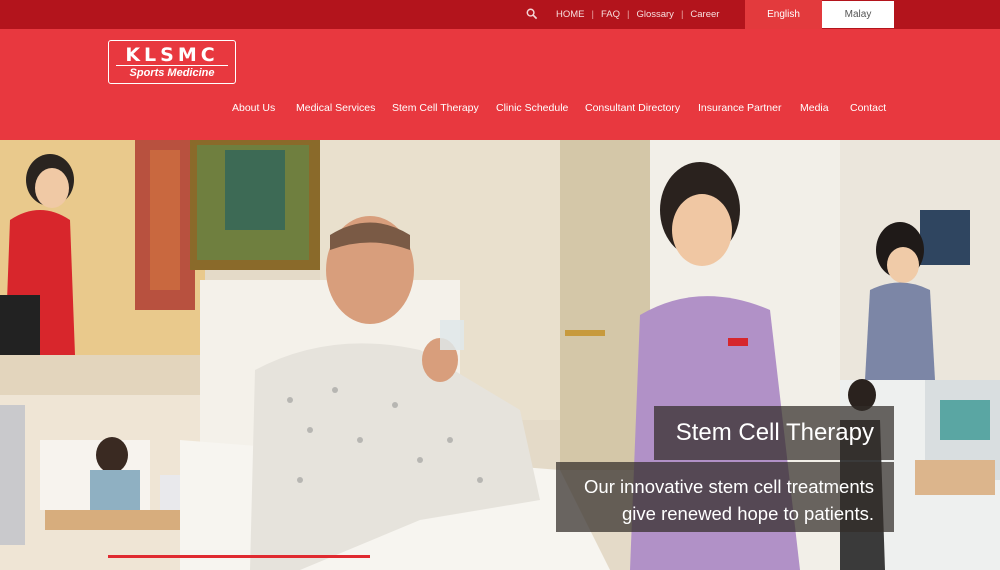 This screenshot has height=570, width=1000. What do you see at coordinates (814, 108) in the screenshot?
I see `nav-media: Media` at bounding box center [814, 108].